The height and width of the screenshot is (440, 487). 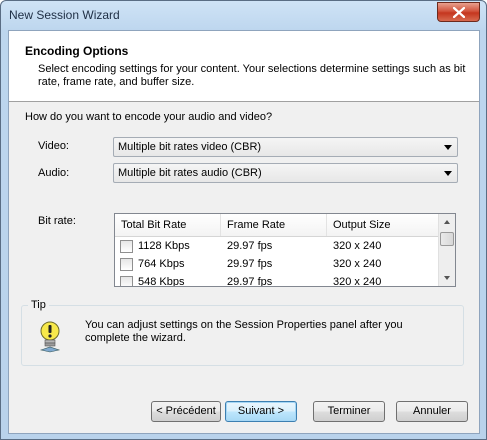 I want to click on cancel-button: Annuler, so click(x=432, y=411).